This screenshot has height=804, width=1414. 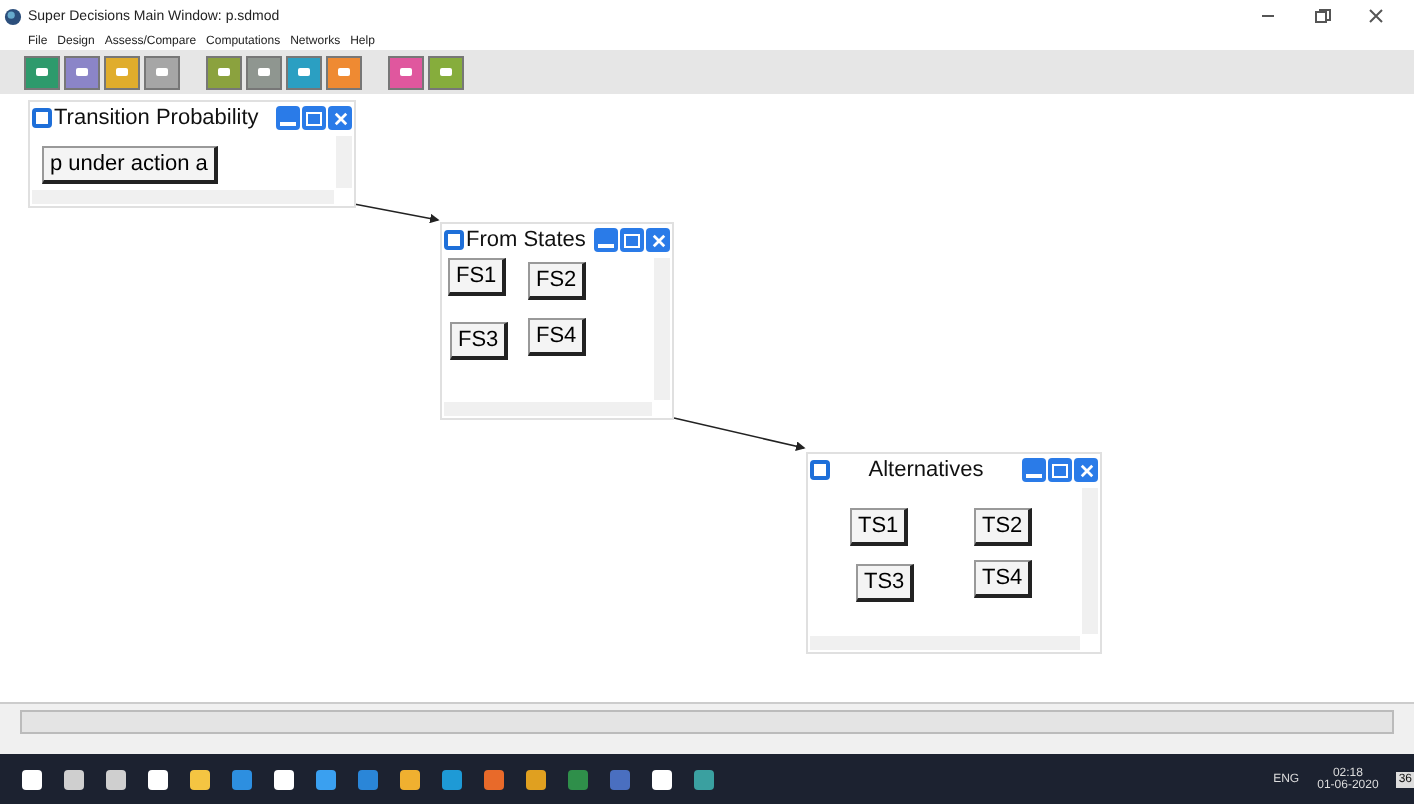 I want to click on node-button: FS1, so click(x=477, y=277).